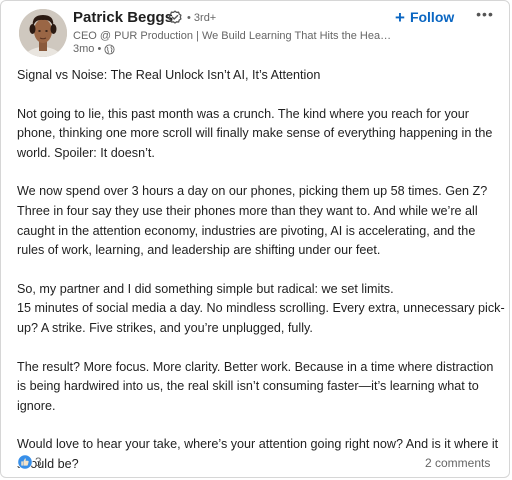  I want to click on comments-count-link: 2 comments, so click(457, 463).